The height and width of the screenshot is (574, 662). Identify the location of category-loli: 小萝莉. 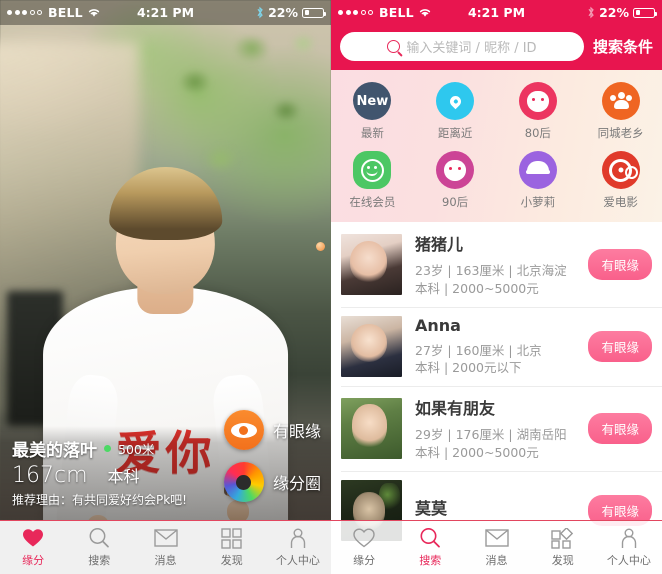
(538, 181).